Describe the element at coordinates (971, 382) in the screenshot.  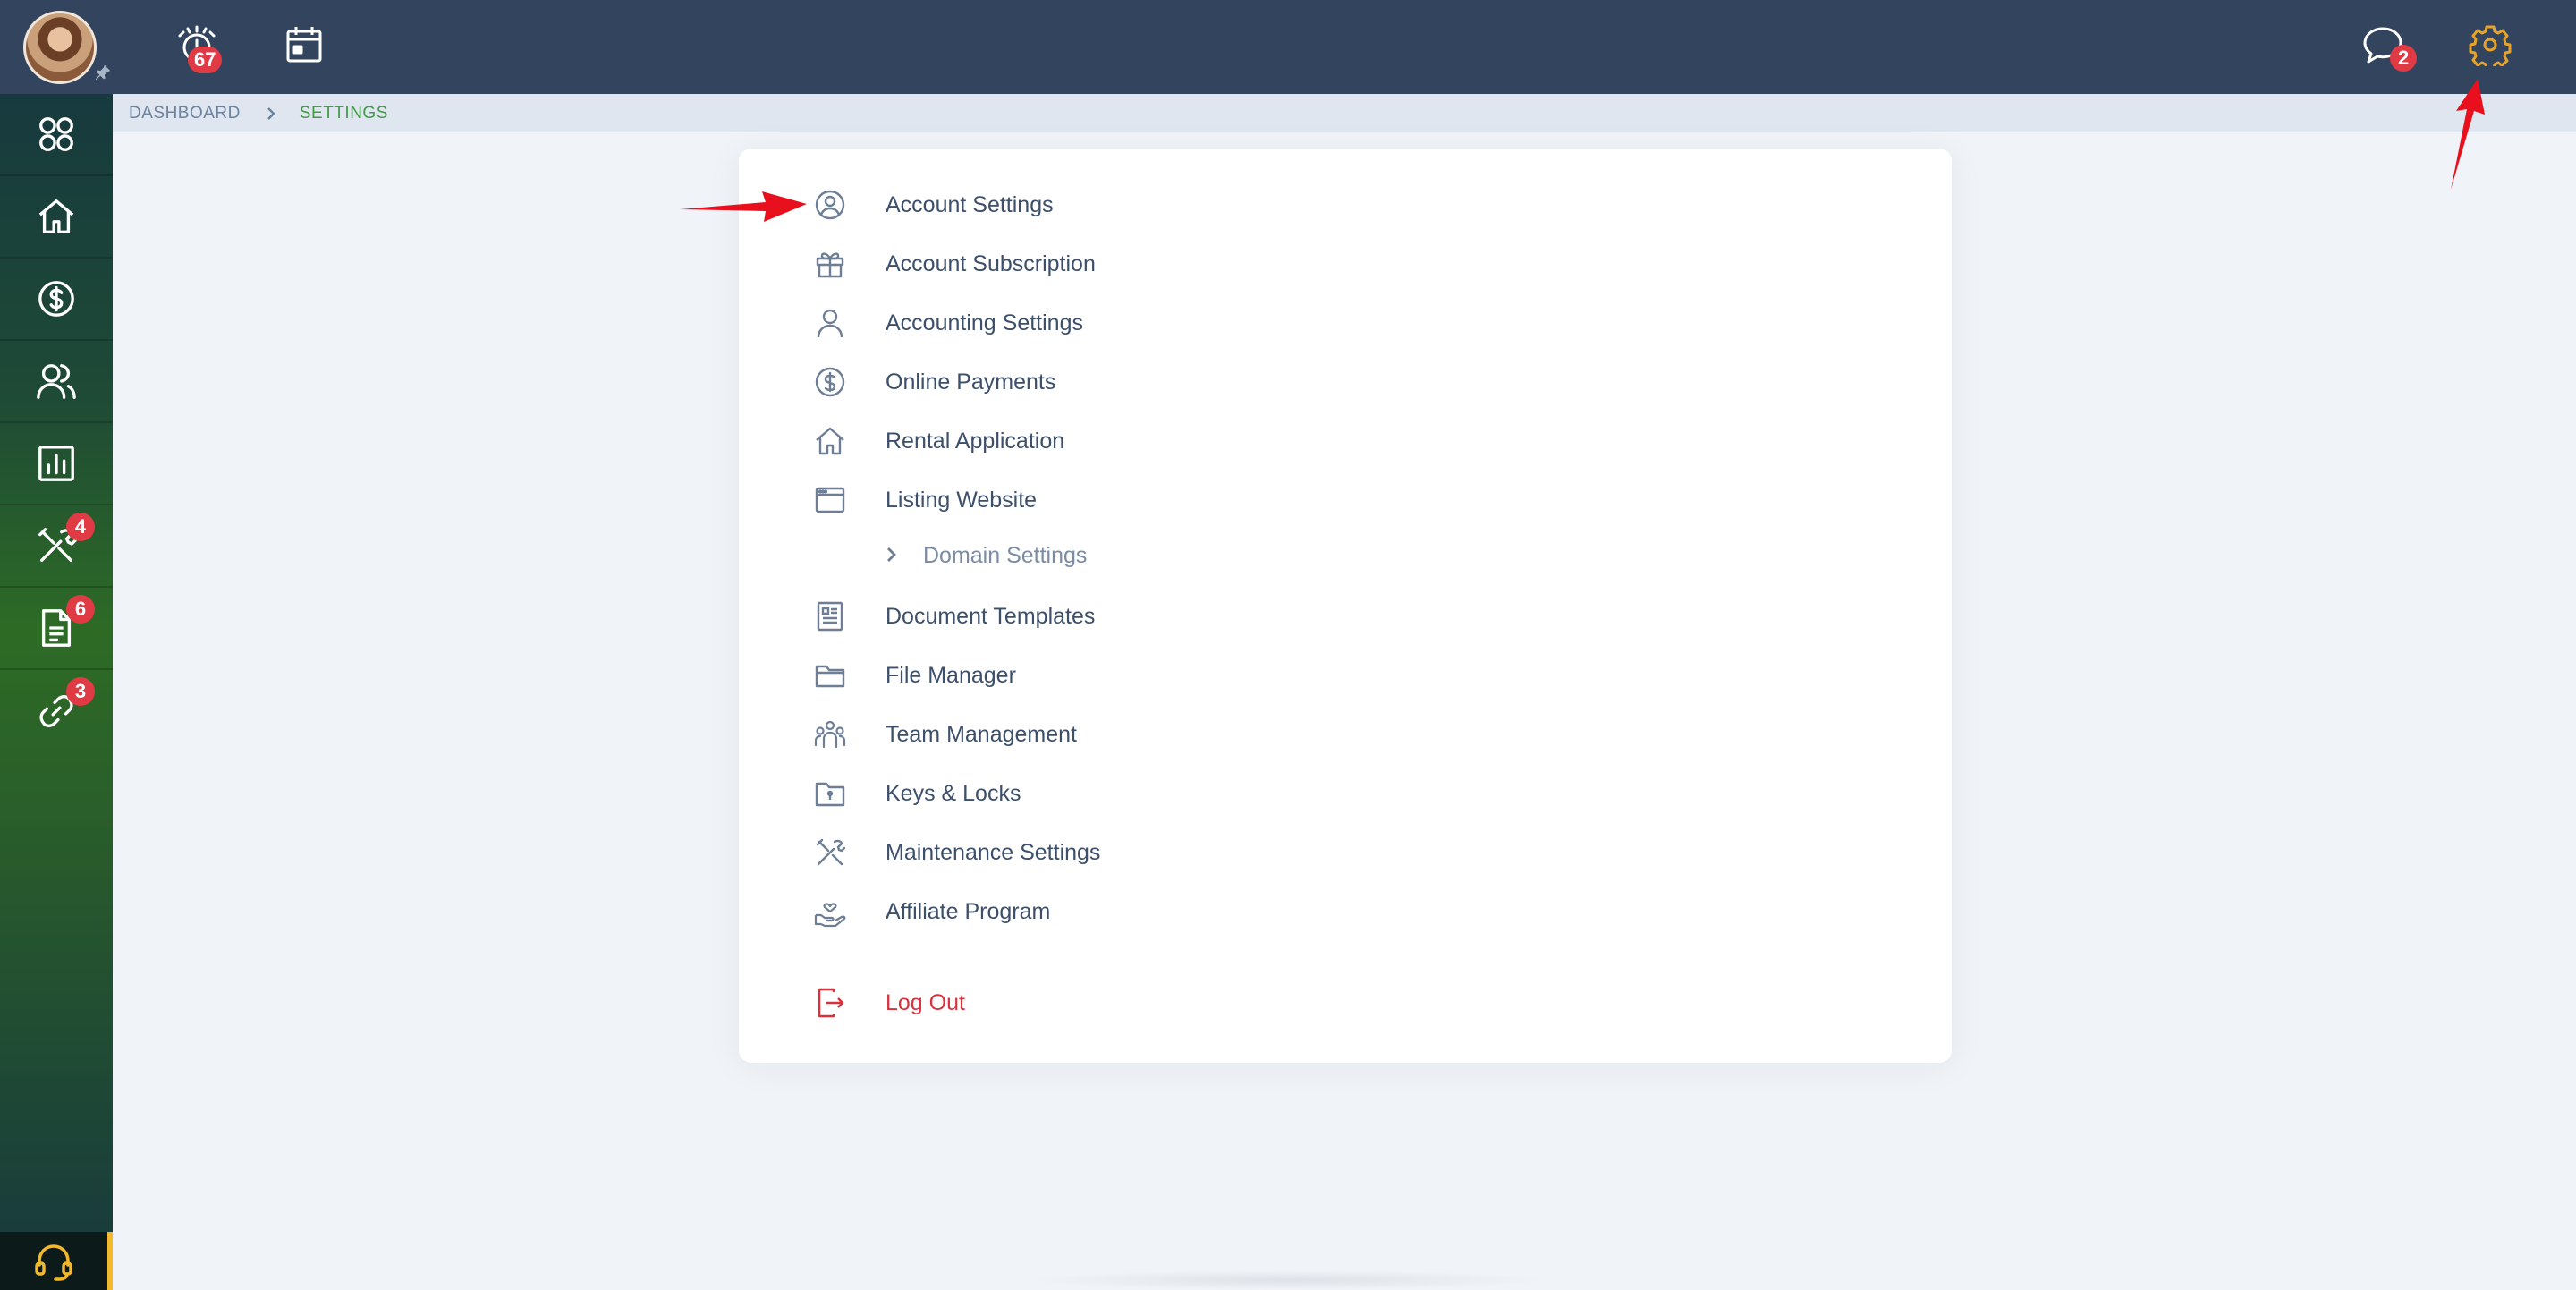
I see `menu-item-label: Online Payments` at that location.